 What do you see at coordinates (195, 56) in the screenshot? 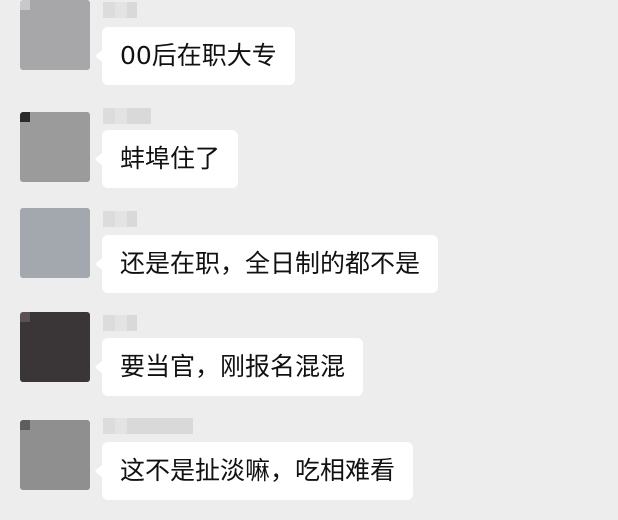
I see `message-bubble: 00后在职大专` at bounding box center [195, 56].